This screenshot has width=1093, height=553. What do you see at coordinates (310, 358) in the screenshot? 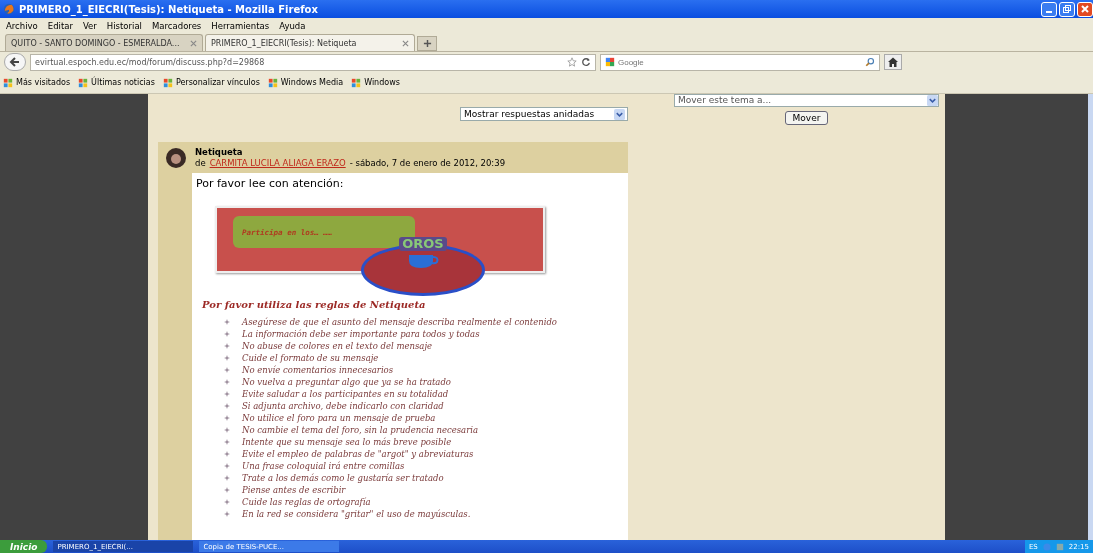
I see `rule-text: Cuide el formato de su mensaje` at bounding box center [310, 358].